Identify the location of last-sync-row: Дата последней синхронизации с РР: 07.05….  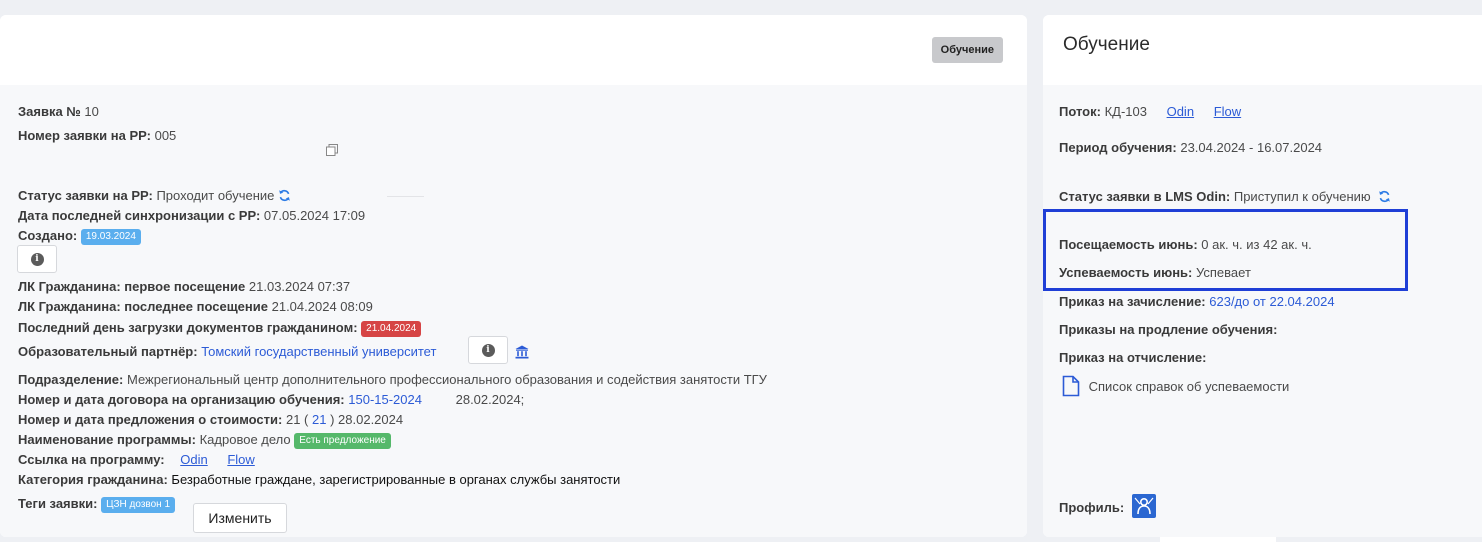
(191, 216).